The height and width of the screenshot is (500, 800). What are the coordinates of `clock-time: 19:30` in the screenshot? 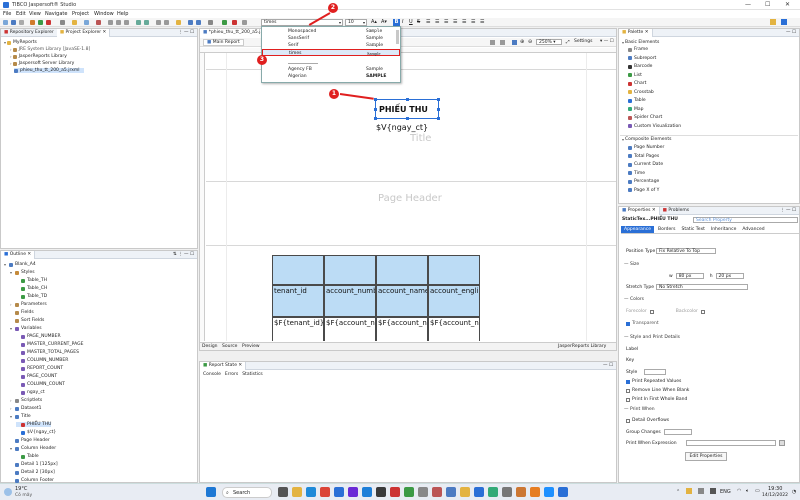 It's located at (775, 489).